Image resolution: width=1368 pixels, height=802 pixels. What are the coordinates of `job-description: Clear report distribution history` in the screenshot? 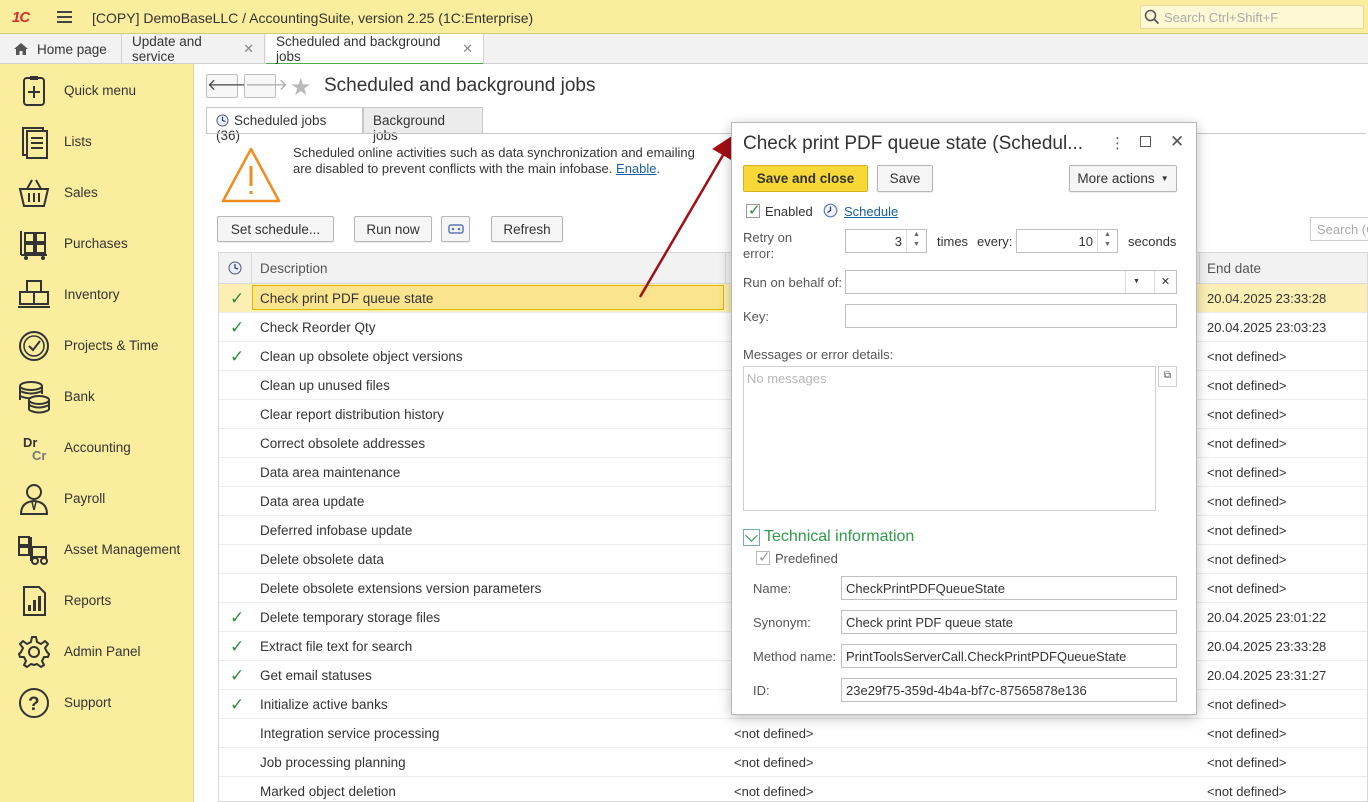 It's located at (352, 414).